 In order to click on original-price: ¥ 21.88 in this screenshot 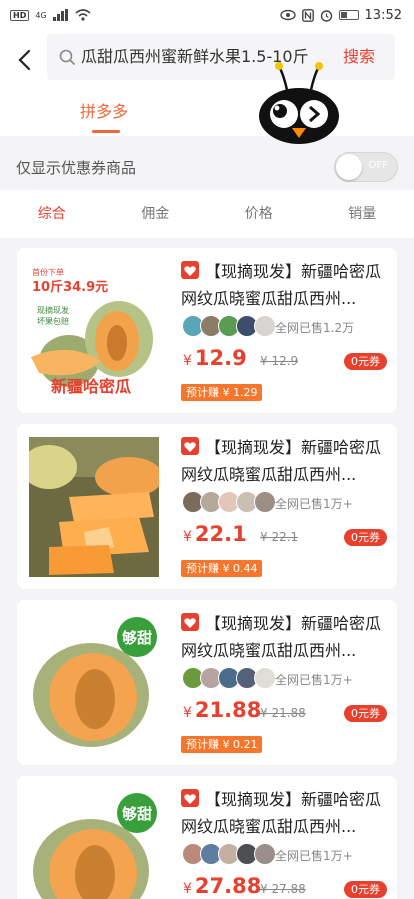, I will do `click(283, 713)`.